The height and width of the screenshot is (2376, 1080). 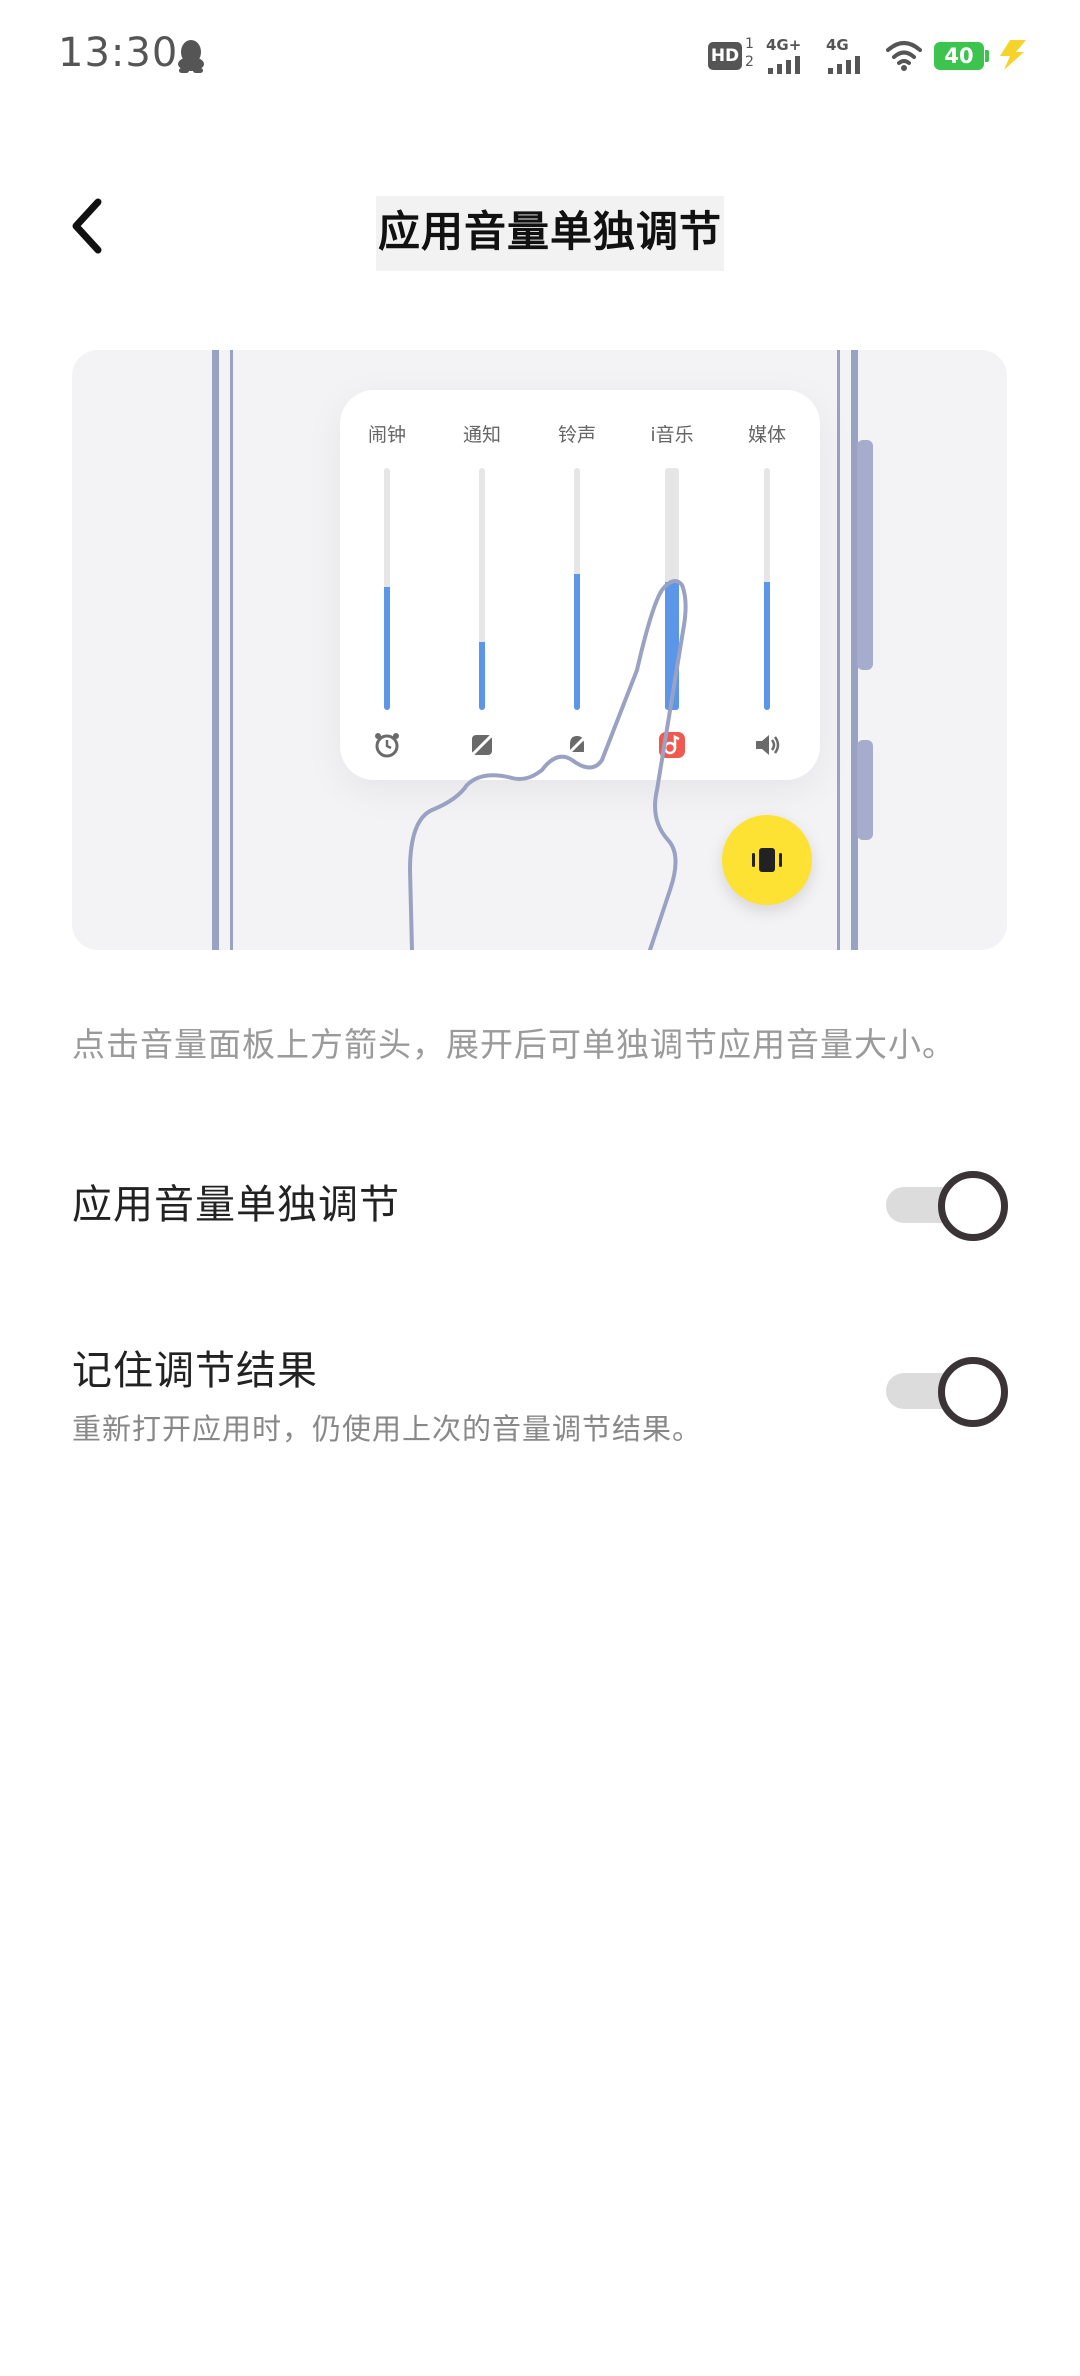 What do you see at coordinates (672, 645) in the screenshot?
I see `volume-fill-music` at bounding box center [672, 645].